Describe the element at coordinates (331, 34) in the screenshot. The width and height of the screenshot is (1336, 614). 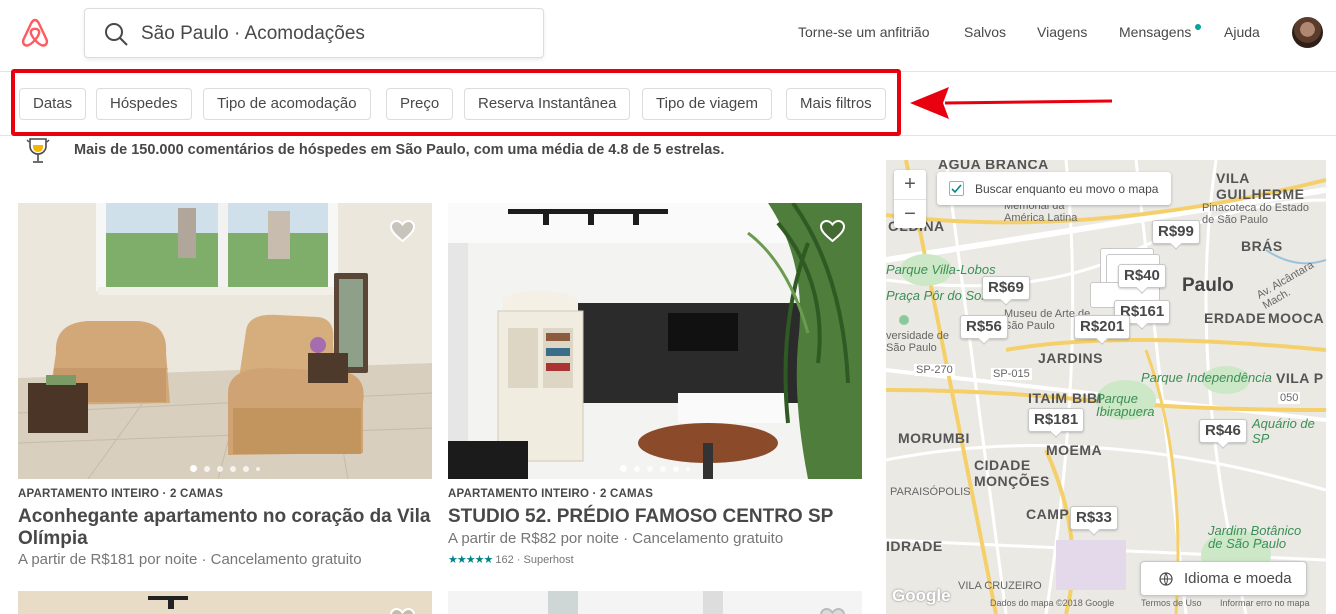
I see `search-input` at that location.